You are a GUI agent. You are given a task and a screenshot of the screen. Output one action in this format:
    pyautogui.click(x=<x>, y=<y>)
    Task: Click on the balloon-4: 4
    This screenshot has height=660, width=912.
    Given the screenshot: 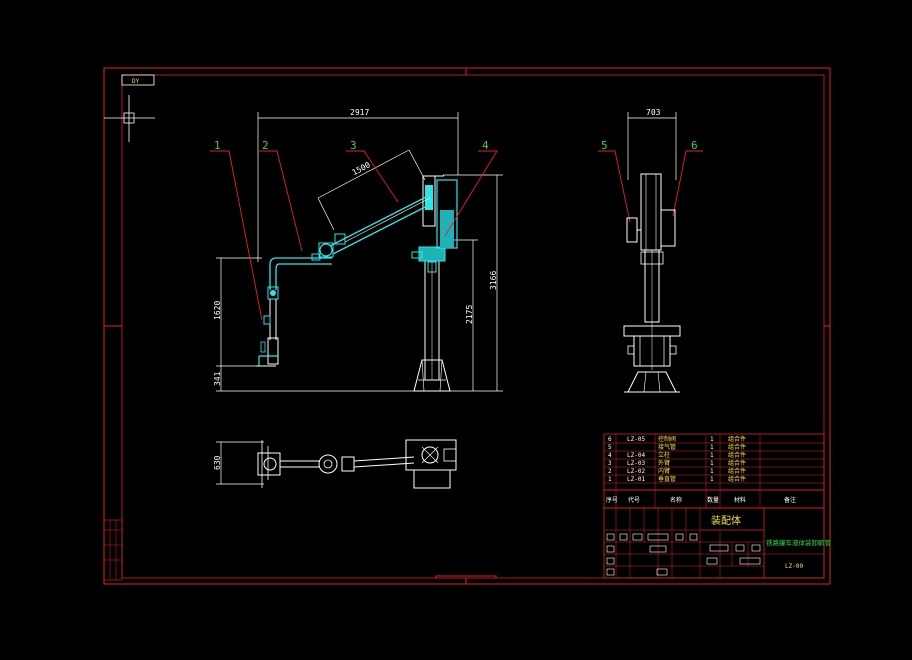 What is the action you would take?
    pyautogui.click(x=485, y=145)
    